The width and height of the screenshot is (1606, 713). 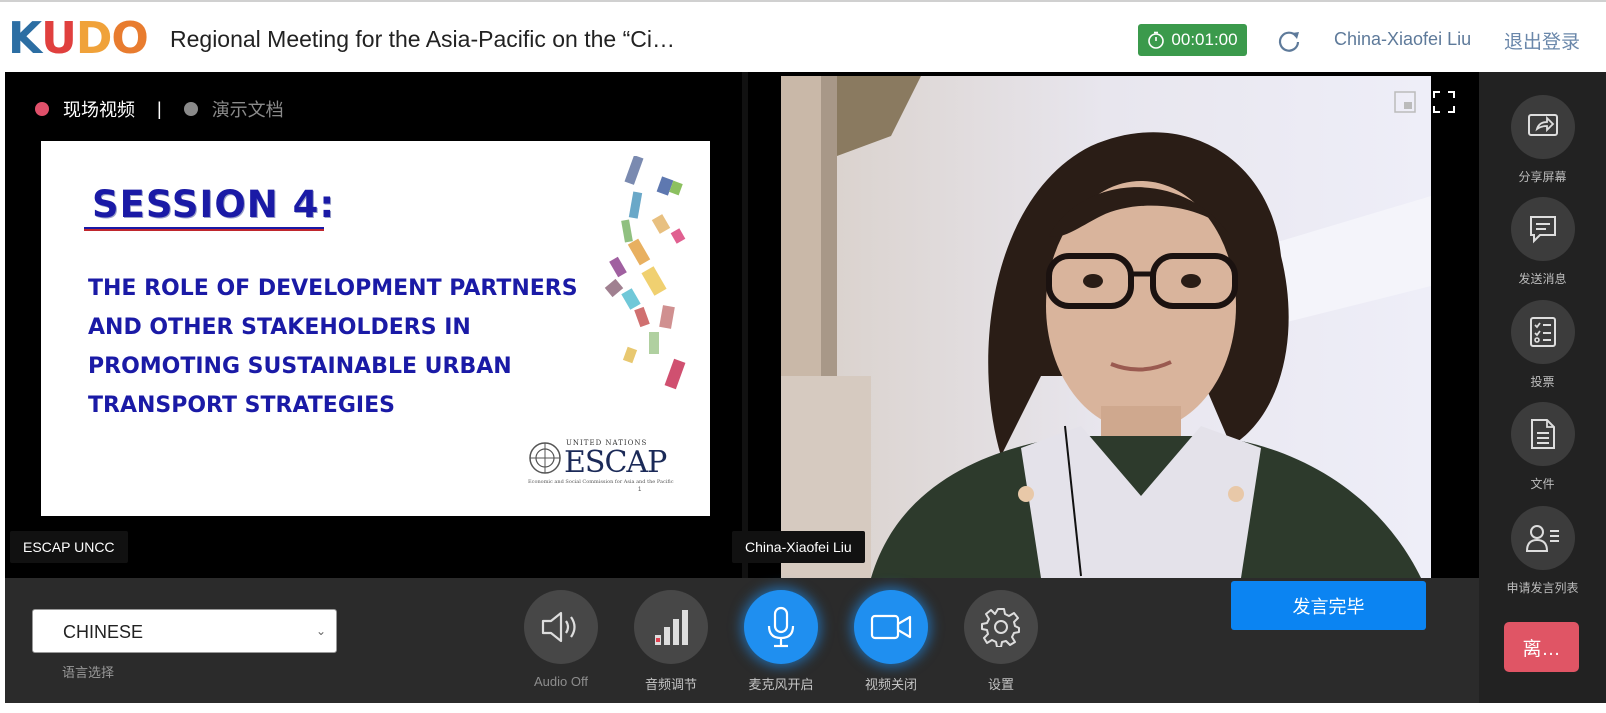 I want to click on speaker-list-icon, so click(x=1542, y=538).